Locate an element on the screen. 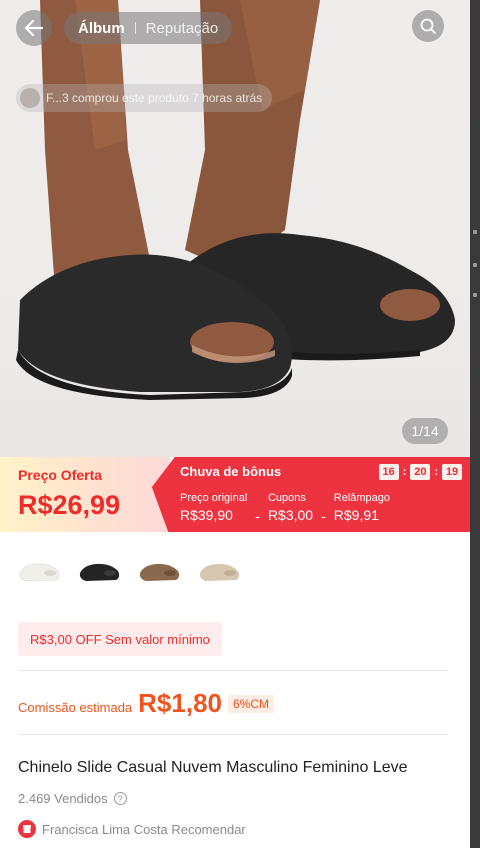 The width and height of the screenshot is (480, 848). offer-price: R$26,99 is located at coordinates (69, 505).